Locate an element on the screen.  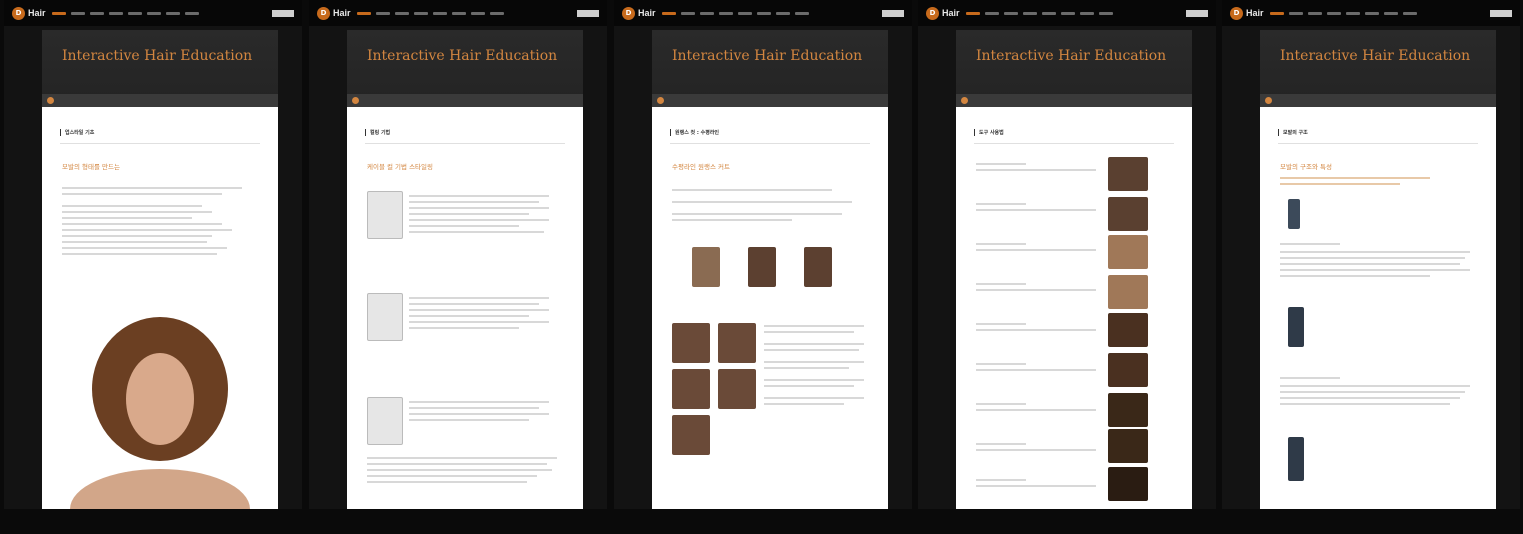
page-header: Interactive Hair Education is located at coordinates (1378, 65).